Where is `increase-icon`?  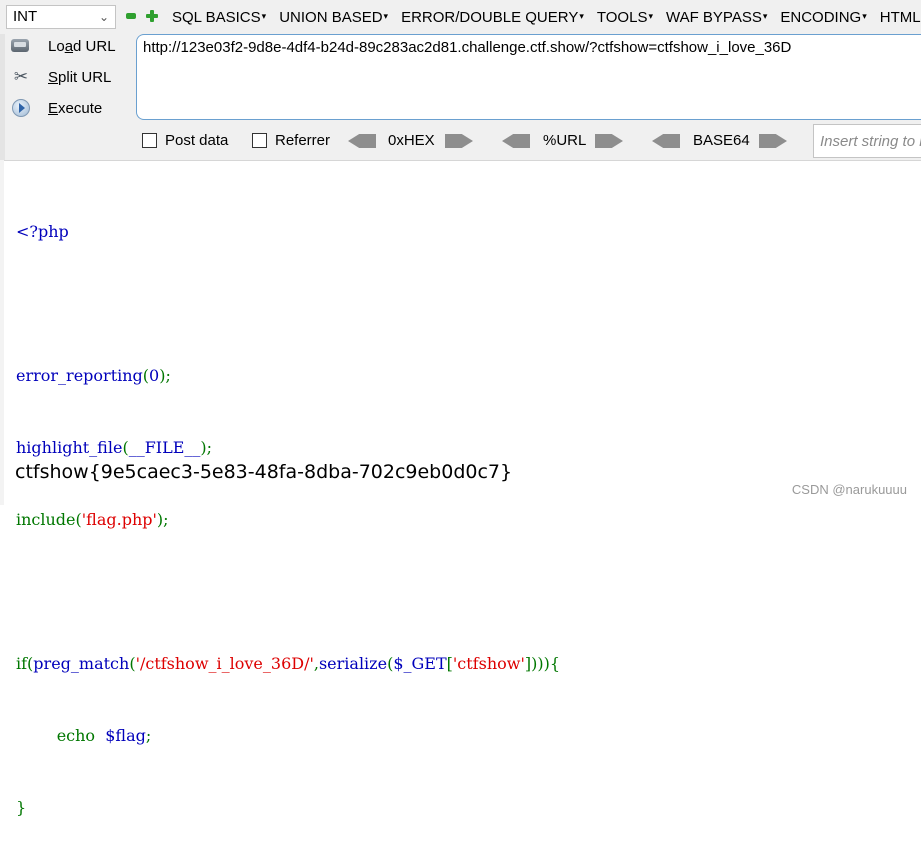
increase-icon is located at coordinates (152, 16).